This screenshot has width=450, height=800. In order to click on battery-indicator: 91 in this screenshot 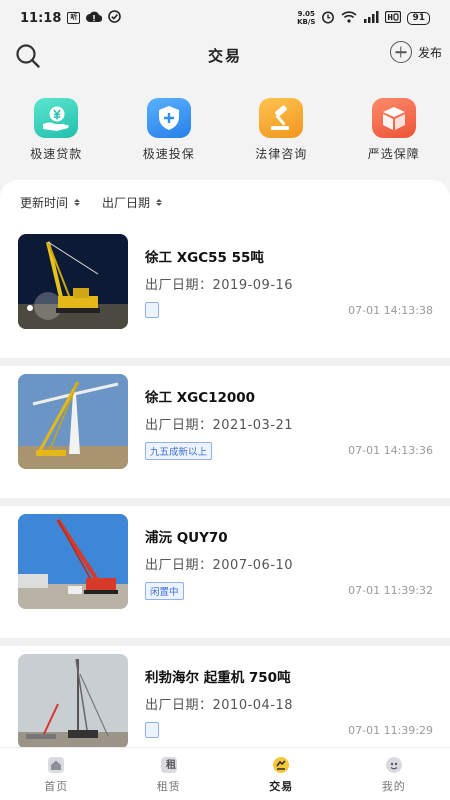, I will do `click(418, 18)`.